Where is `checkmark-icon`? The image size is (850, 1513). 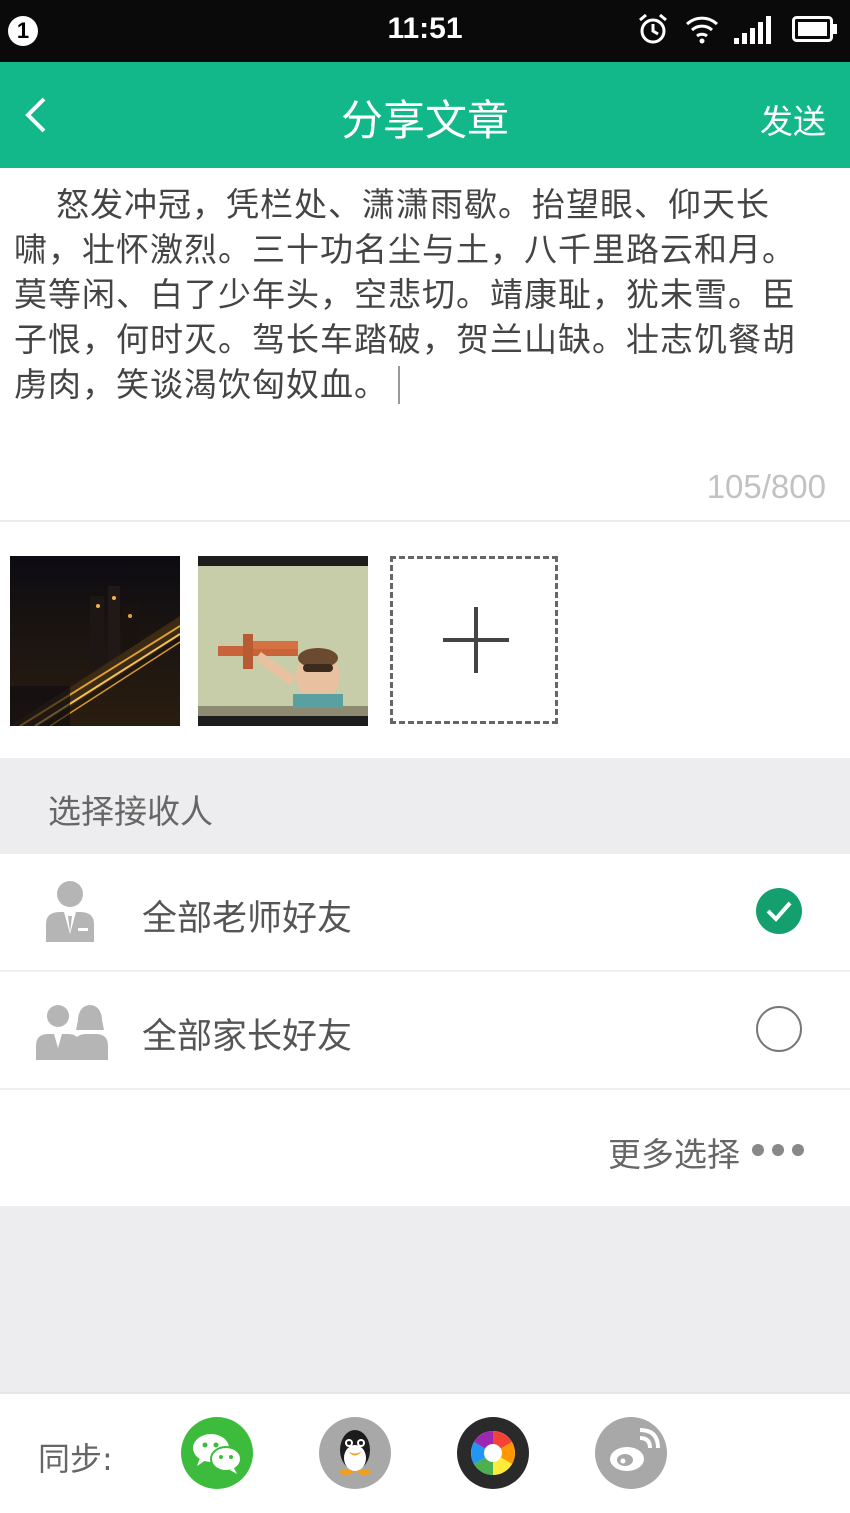 checkmark-icon is located at coordinates (779, 911).